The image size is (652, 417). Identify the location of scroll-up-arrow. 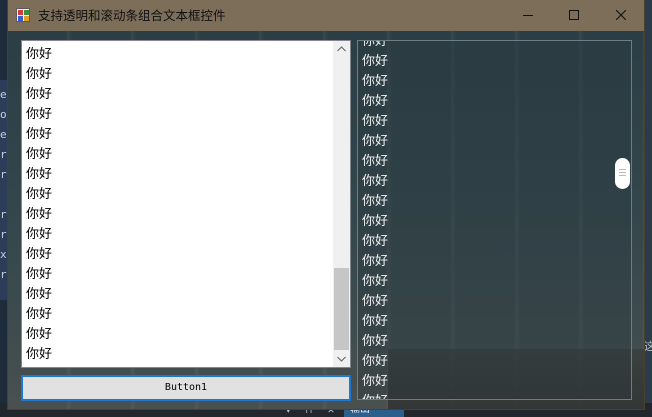
(341, 49).